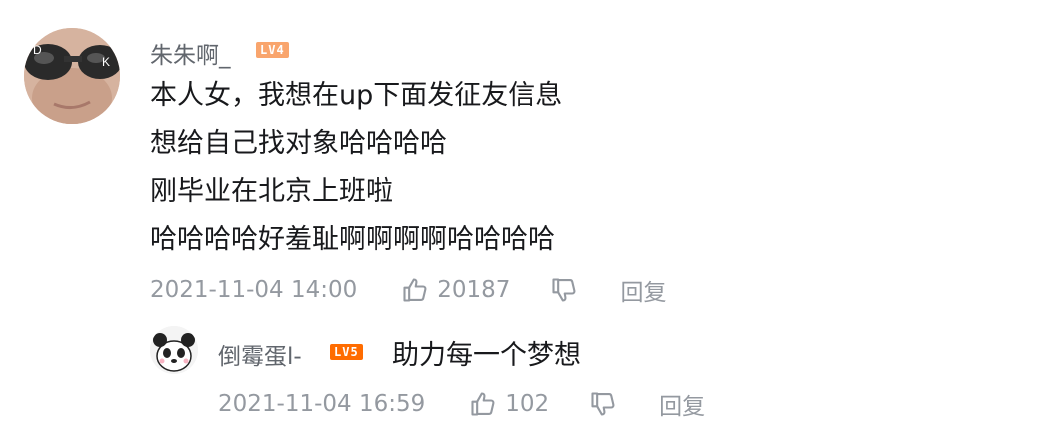  Describe the element at coordinates (527, 404) in the screenshot. I see `like-count: 102` at that location.